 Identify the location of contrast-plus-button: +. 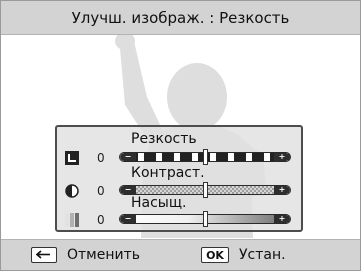
(282, 190).